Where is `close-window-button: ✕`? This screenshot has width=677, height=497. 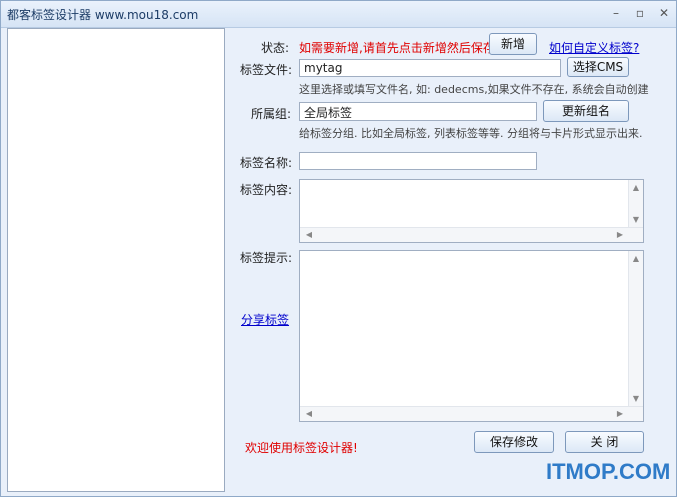
close-window-button: ✕ is located at coordinates (664, 13).